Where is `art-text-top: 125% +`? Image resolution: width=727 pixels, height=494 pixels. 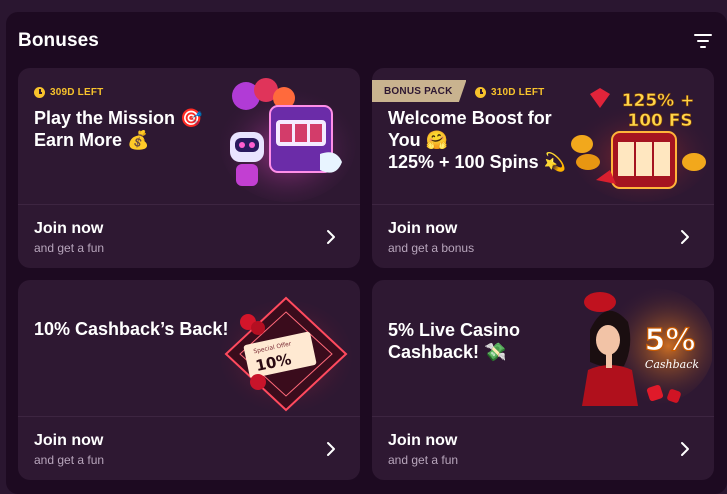
art-text-top: 125% + is located at coordinates (658, 101).